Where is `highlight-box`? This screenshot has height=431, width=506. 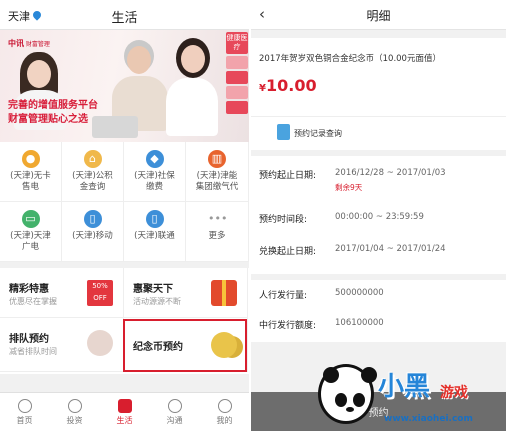 highlight-box is located at coordinates (185, 345).